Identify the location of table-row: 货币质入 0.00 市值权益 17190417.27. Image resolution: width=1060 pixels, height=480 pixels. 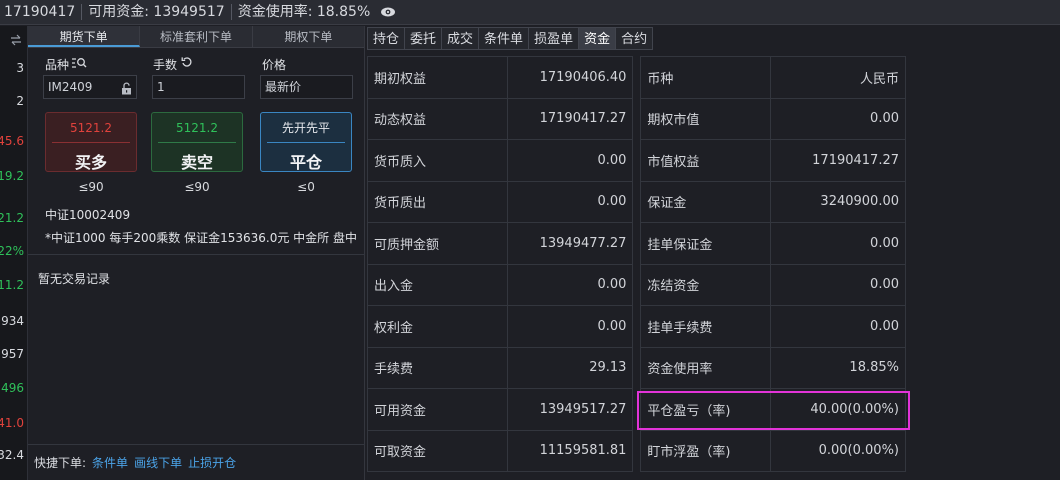
(636, 160).